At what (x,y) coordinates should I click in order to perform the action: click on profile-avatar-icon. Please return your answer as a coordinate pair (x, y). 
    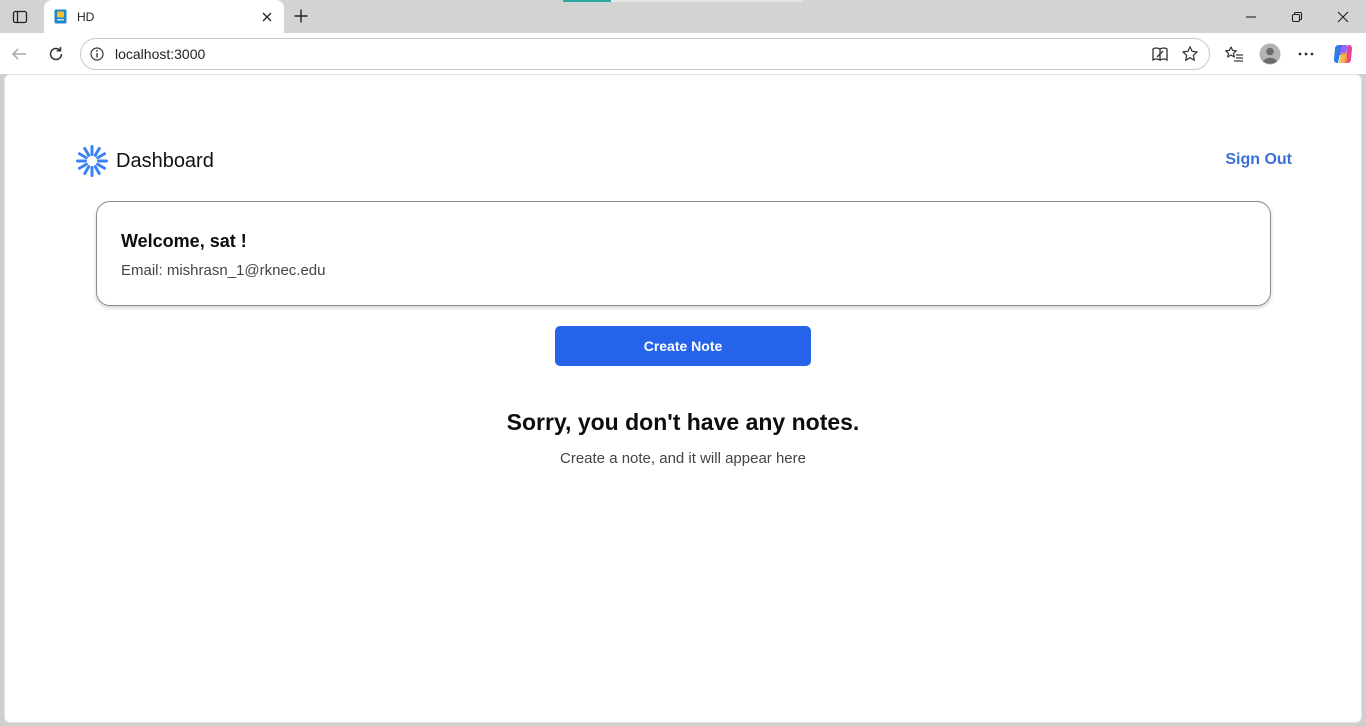
    Looking at the image, I should click on (1270, 54).